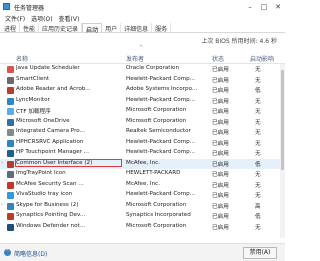  Describe the element at coordinates (142, 18) in the screenshot. I see `menu-bar: 文件(F) 选项(O) 查看(V)` at that location.